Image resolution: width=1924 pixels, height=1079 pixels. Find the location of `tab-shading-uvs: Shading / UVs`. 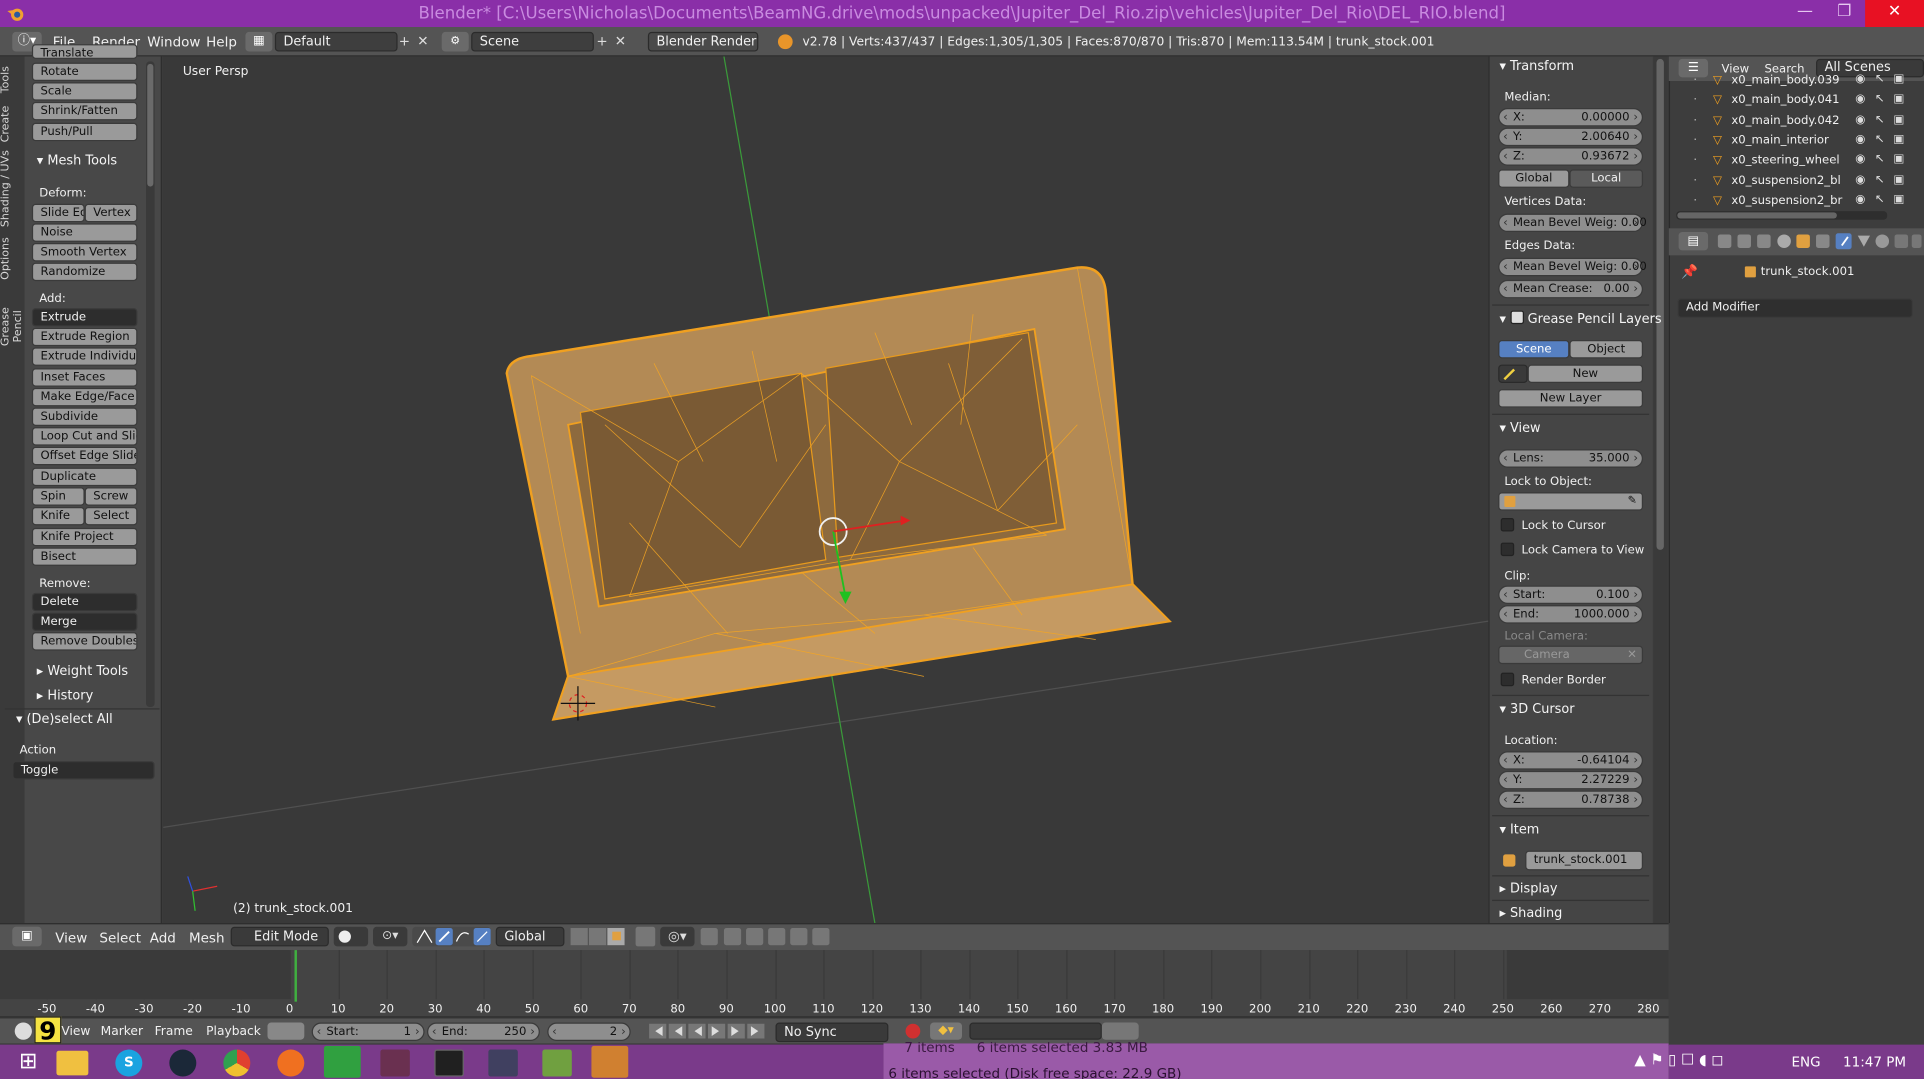

tab-shading-uvs: Shading / UVs is located at coordinates (12, 189).